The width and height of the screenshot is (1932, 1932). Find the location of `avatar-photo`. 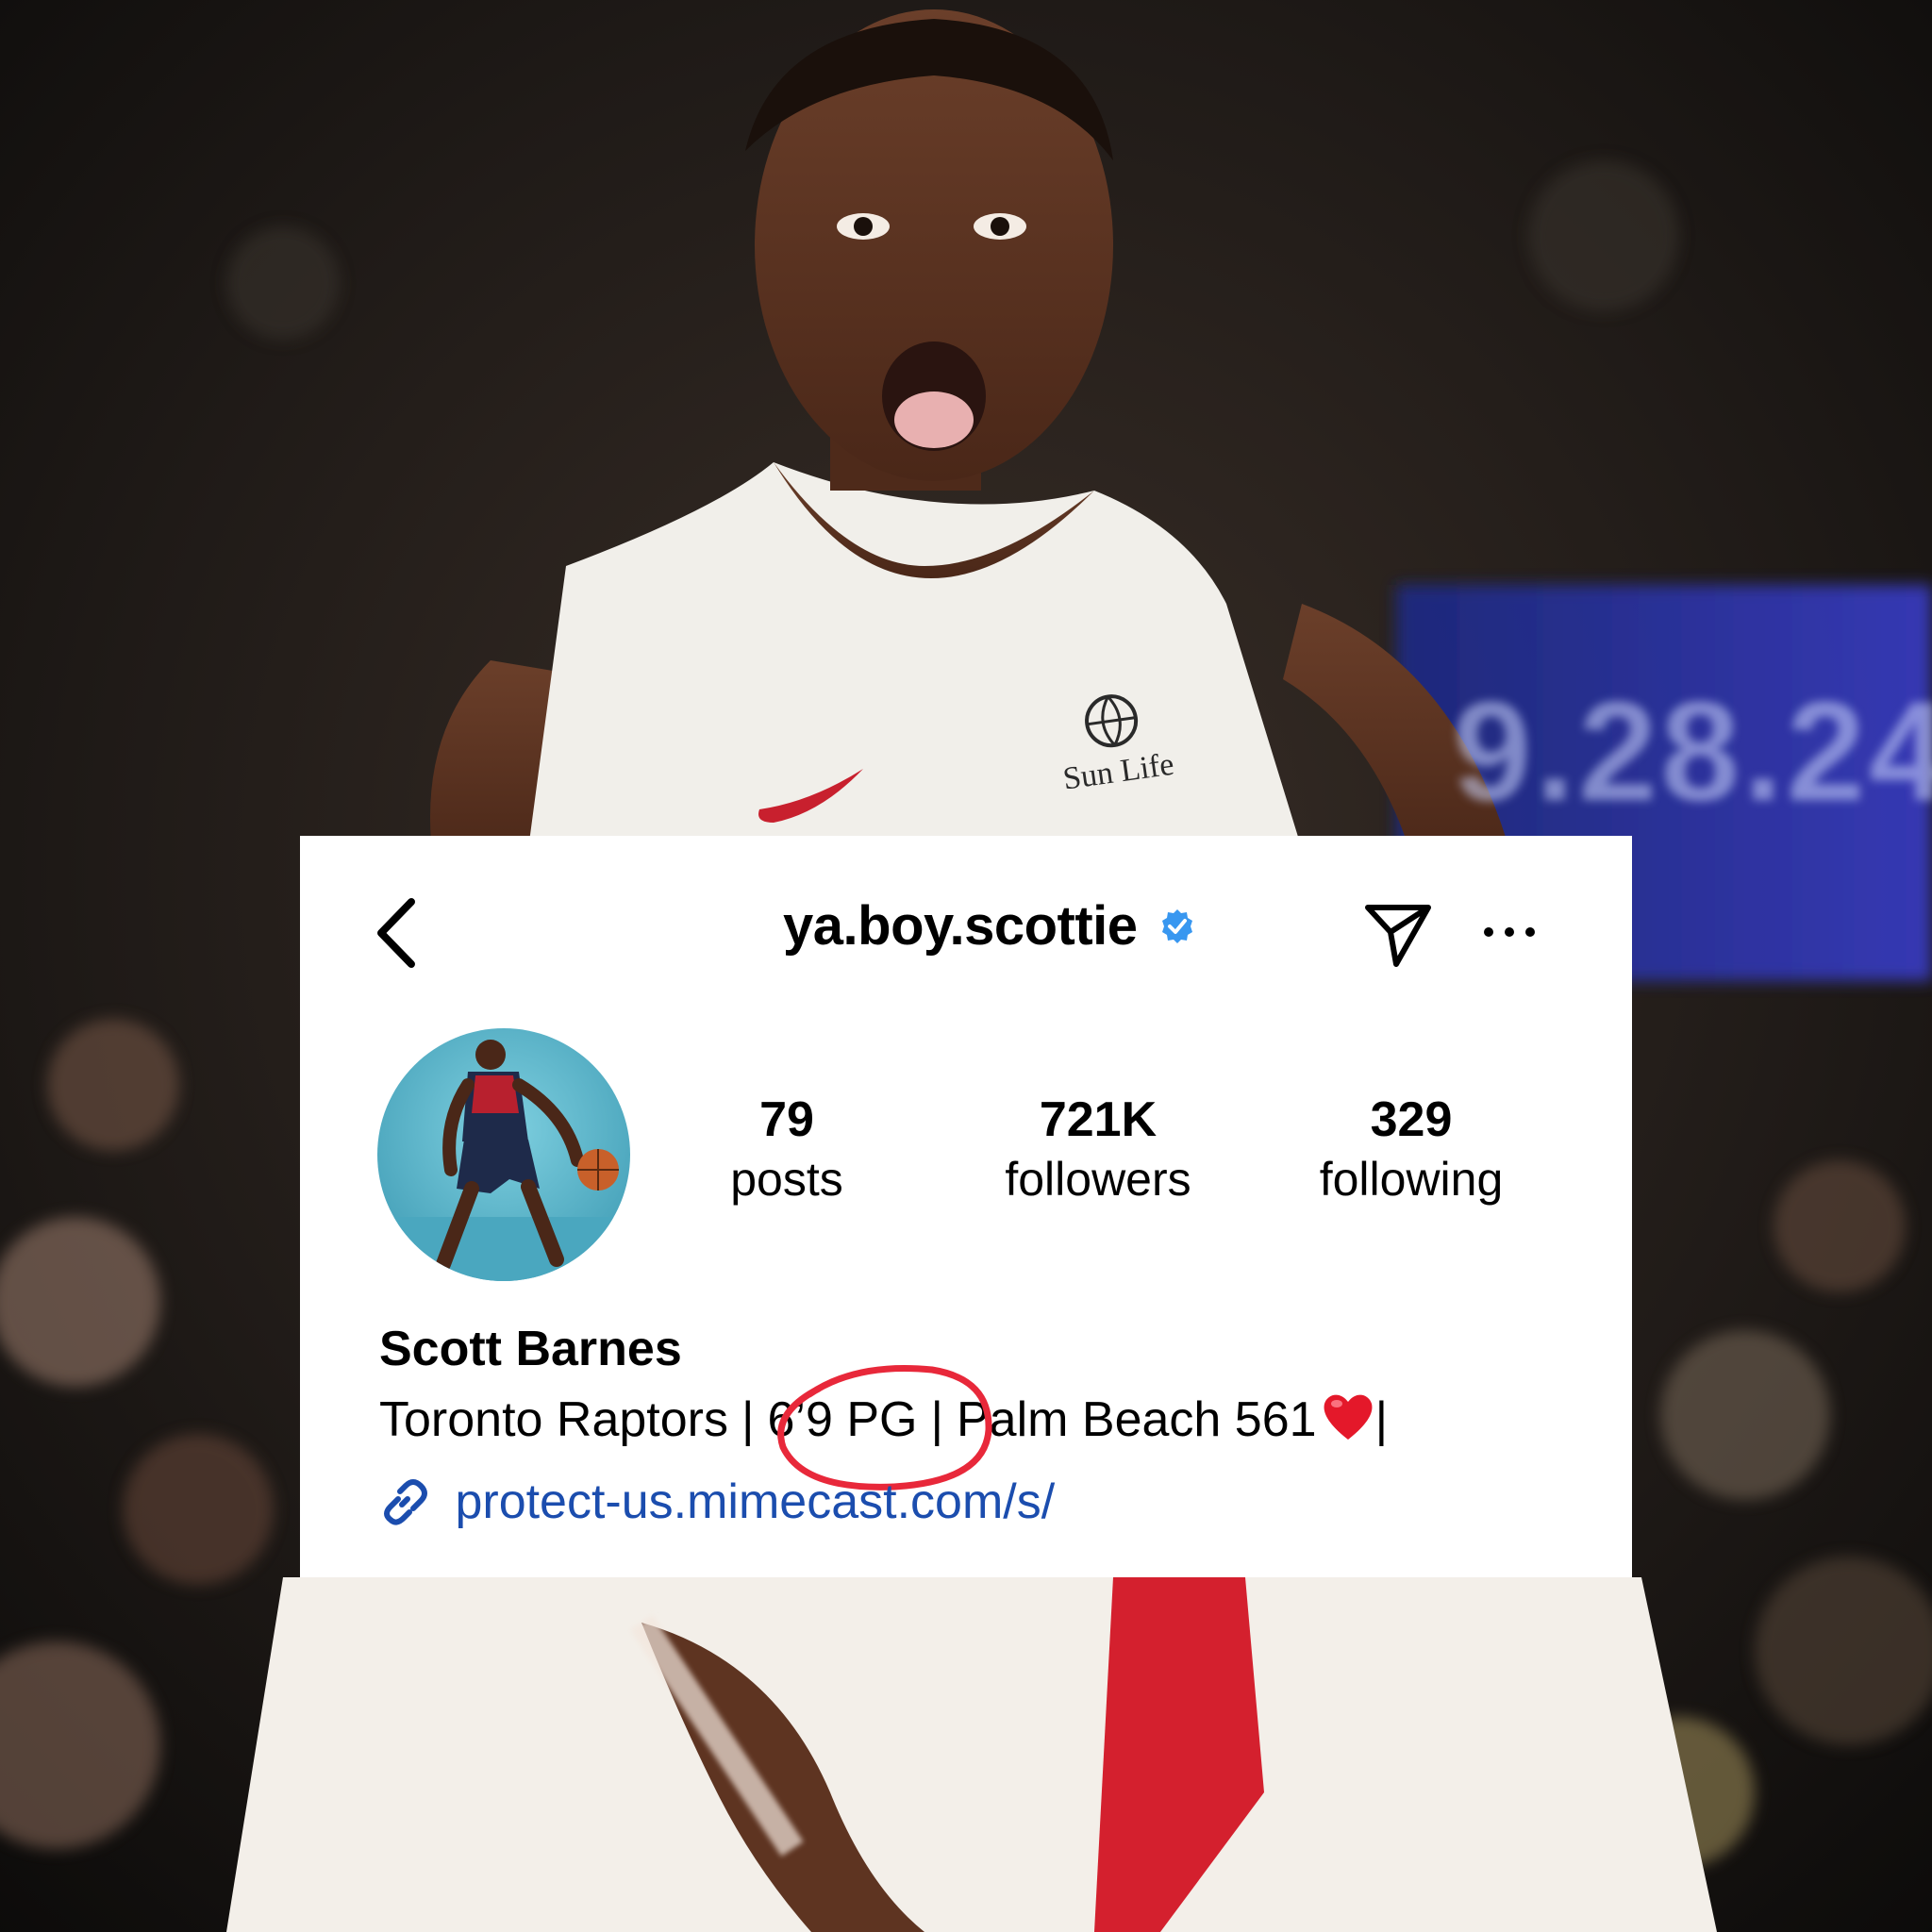

avatar-photo is located at coordinates (504, 1155).